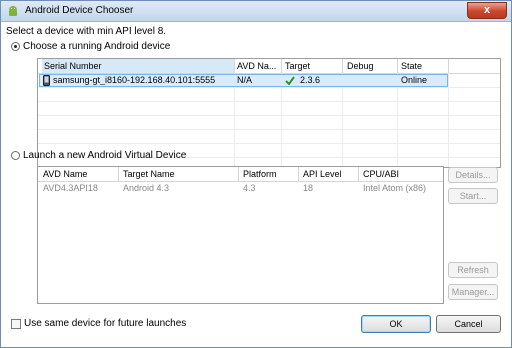  Describe the element at coordinates (426, 66) in the screenshot. I see `column-header-state: State` at that location.